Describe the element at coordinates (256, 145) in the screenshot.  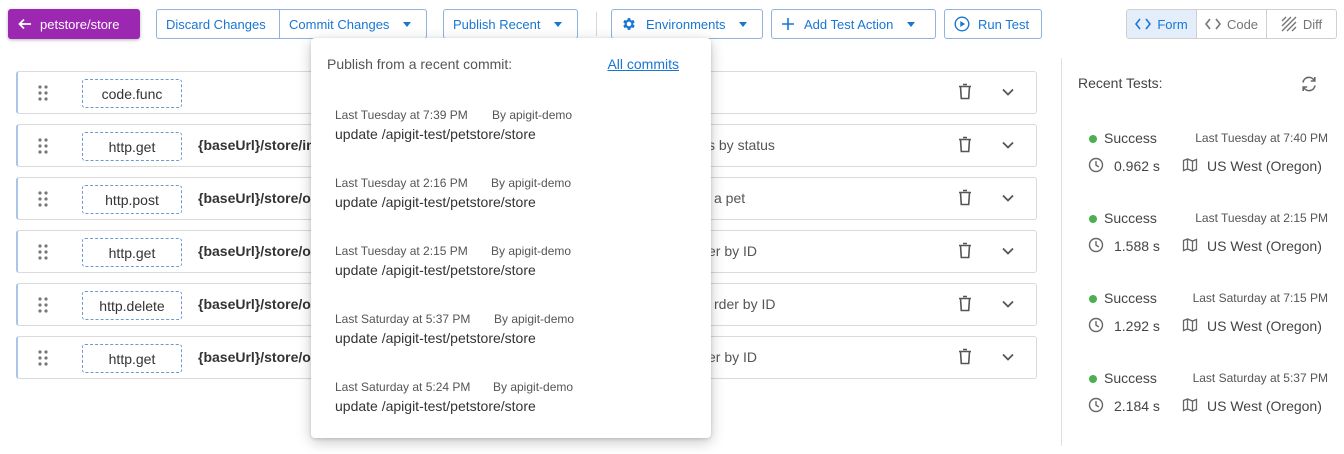
I see `action-url: {baseUrl}/store/in` at that location.